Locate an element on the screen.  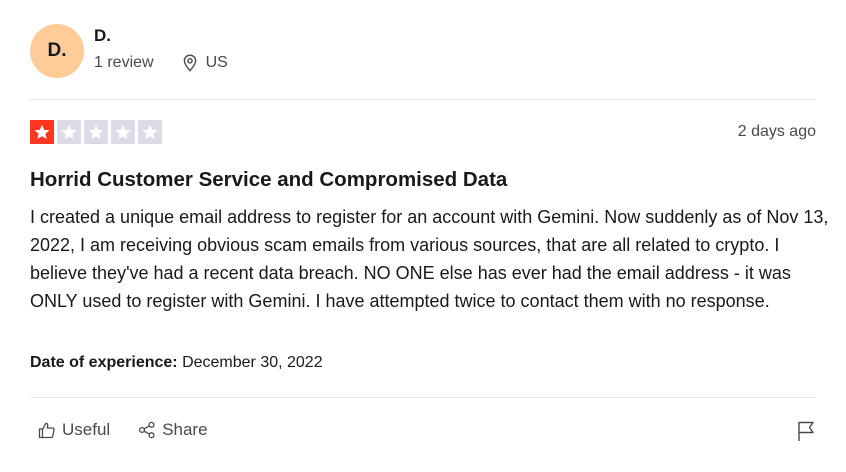
share-icon is located at coordinates (147, 430).